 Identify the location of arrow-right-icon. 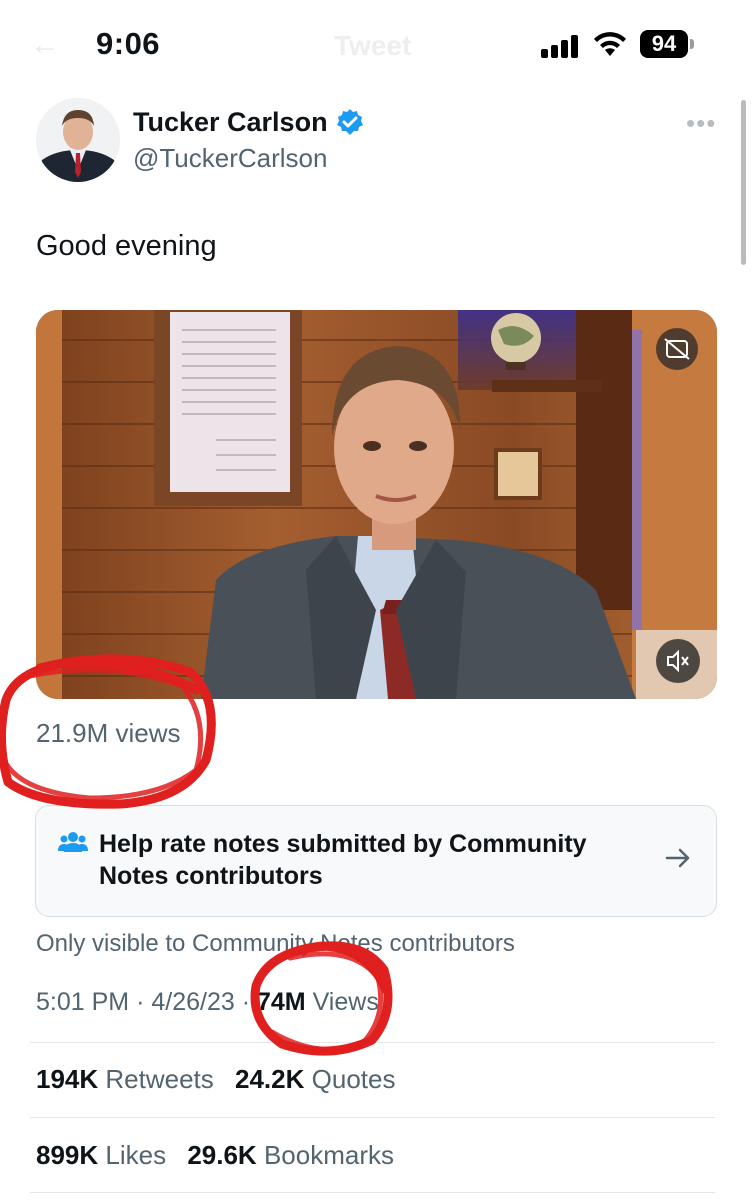
(678, 858).